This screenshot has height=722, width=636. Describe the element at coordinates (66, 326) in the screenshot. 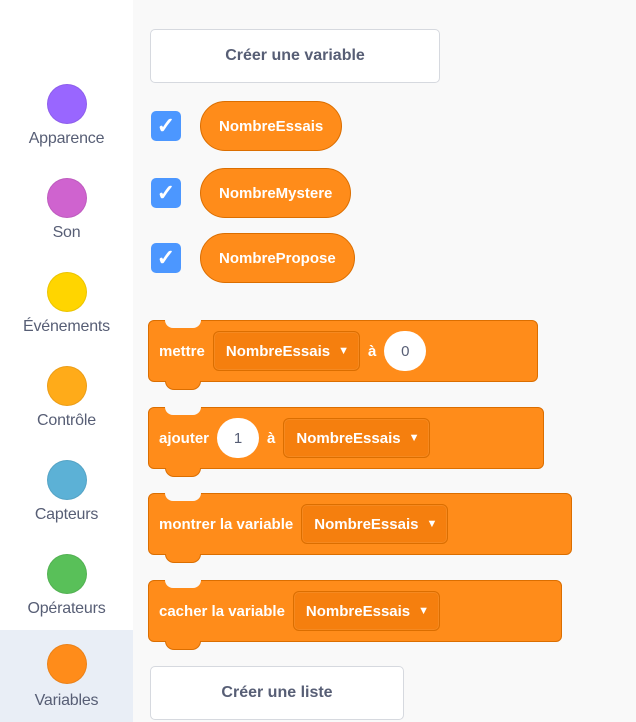

I see `category-label: Événements` at that location.